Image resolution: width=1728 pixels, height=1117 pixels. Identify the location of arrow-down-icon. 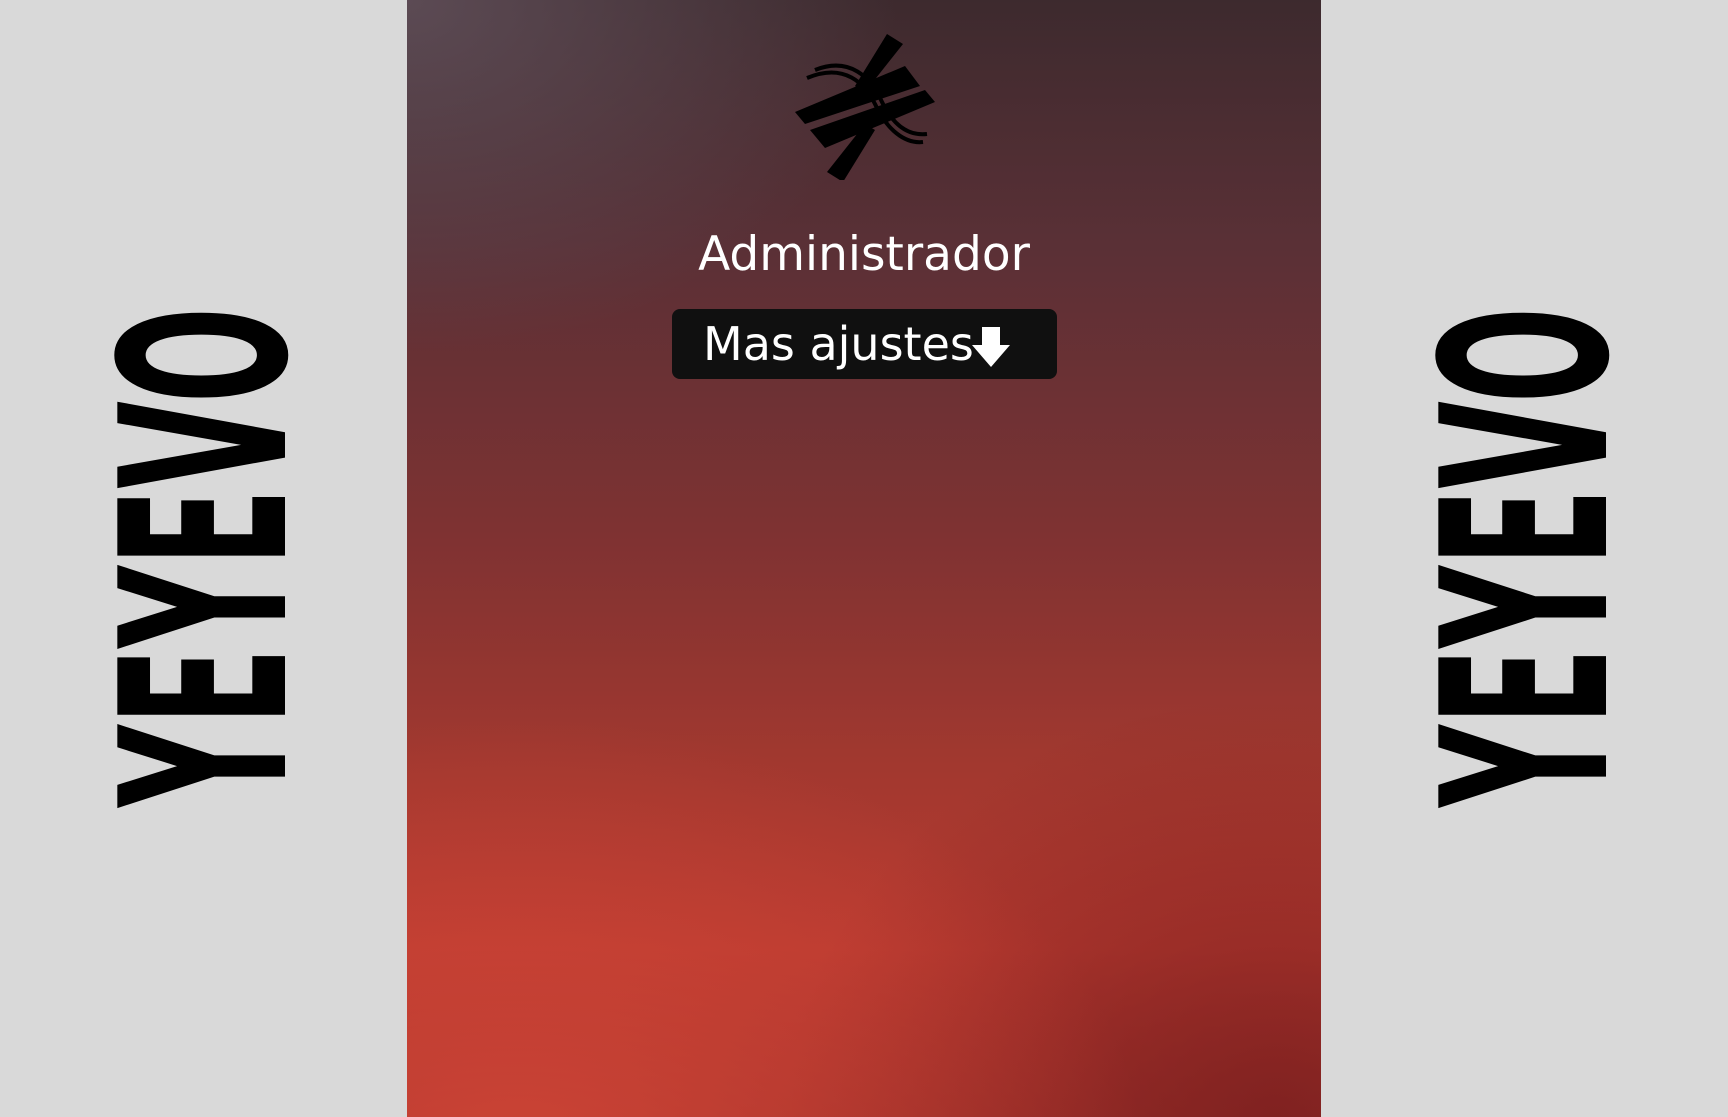
(991, 347).